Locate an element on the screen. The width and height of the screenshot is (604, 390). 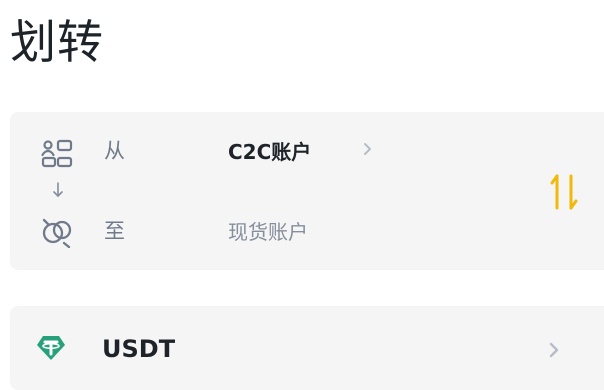
account-from-icon is located at coordinates (57, 153).